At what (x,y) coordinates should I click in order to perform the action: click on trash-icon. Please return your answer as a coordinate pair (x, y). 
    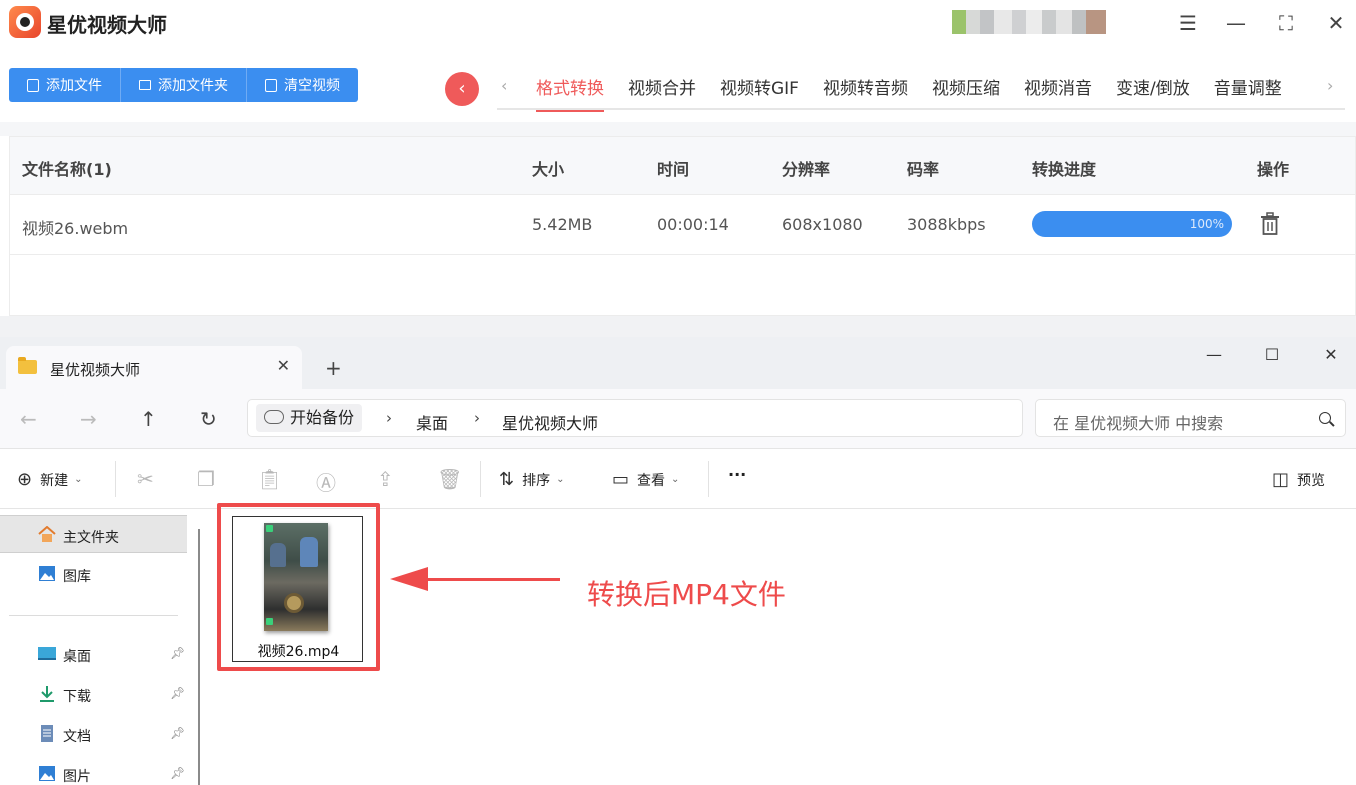
    Looking at the image, I should click on (271, 85).